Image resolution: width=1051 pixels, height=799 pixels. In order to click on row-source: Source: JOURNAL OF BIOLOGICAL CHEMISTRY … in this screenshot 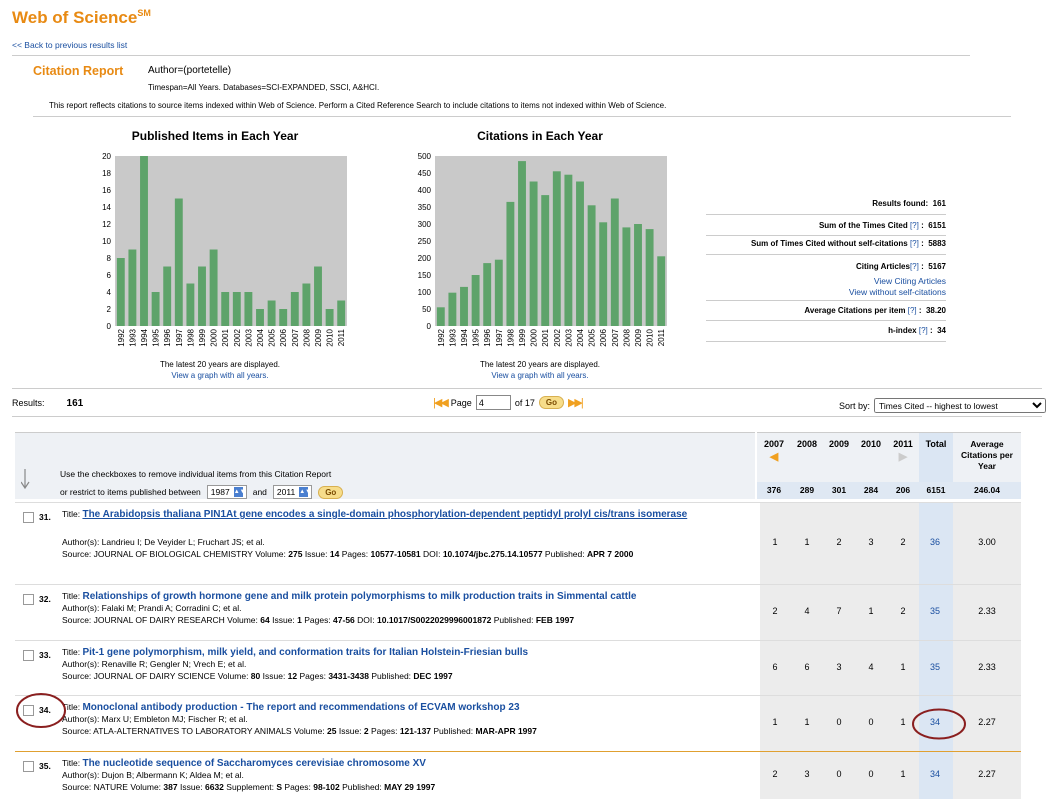, I will do `click(348, 554)`.